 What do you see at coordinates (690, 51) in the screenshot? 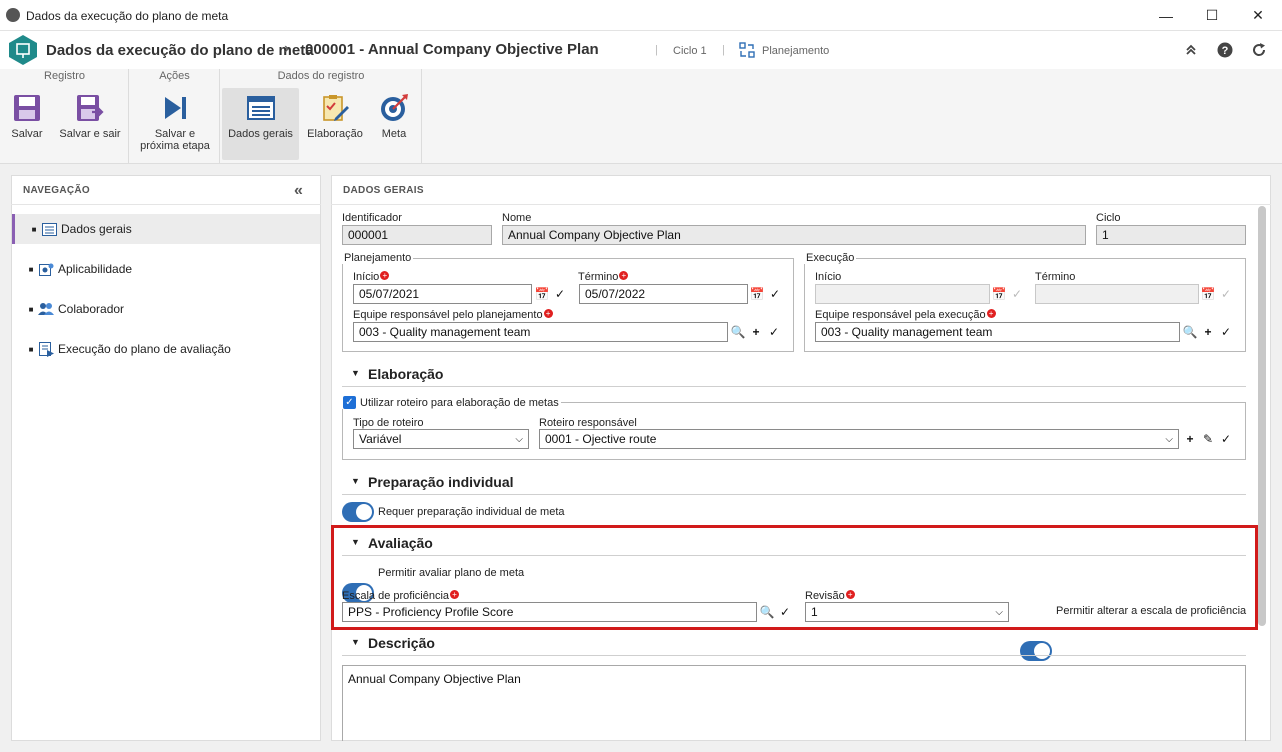
I see `cycle-label: Ciclo 1` at bounding box center [690, 51].